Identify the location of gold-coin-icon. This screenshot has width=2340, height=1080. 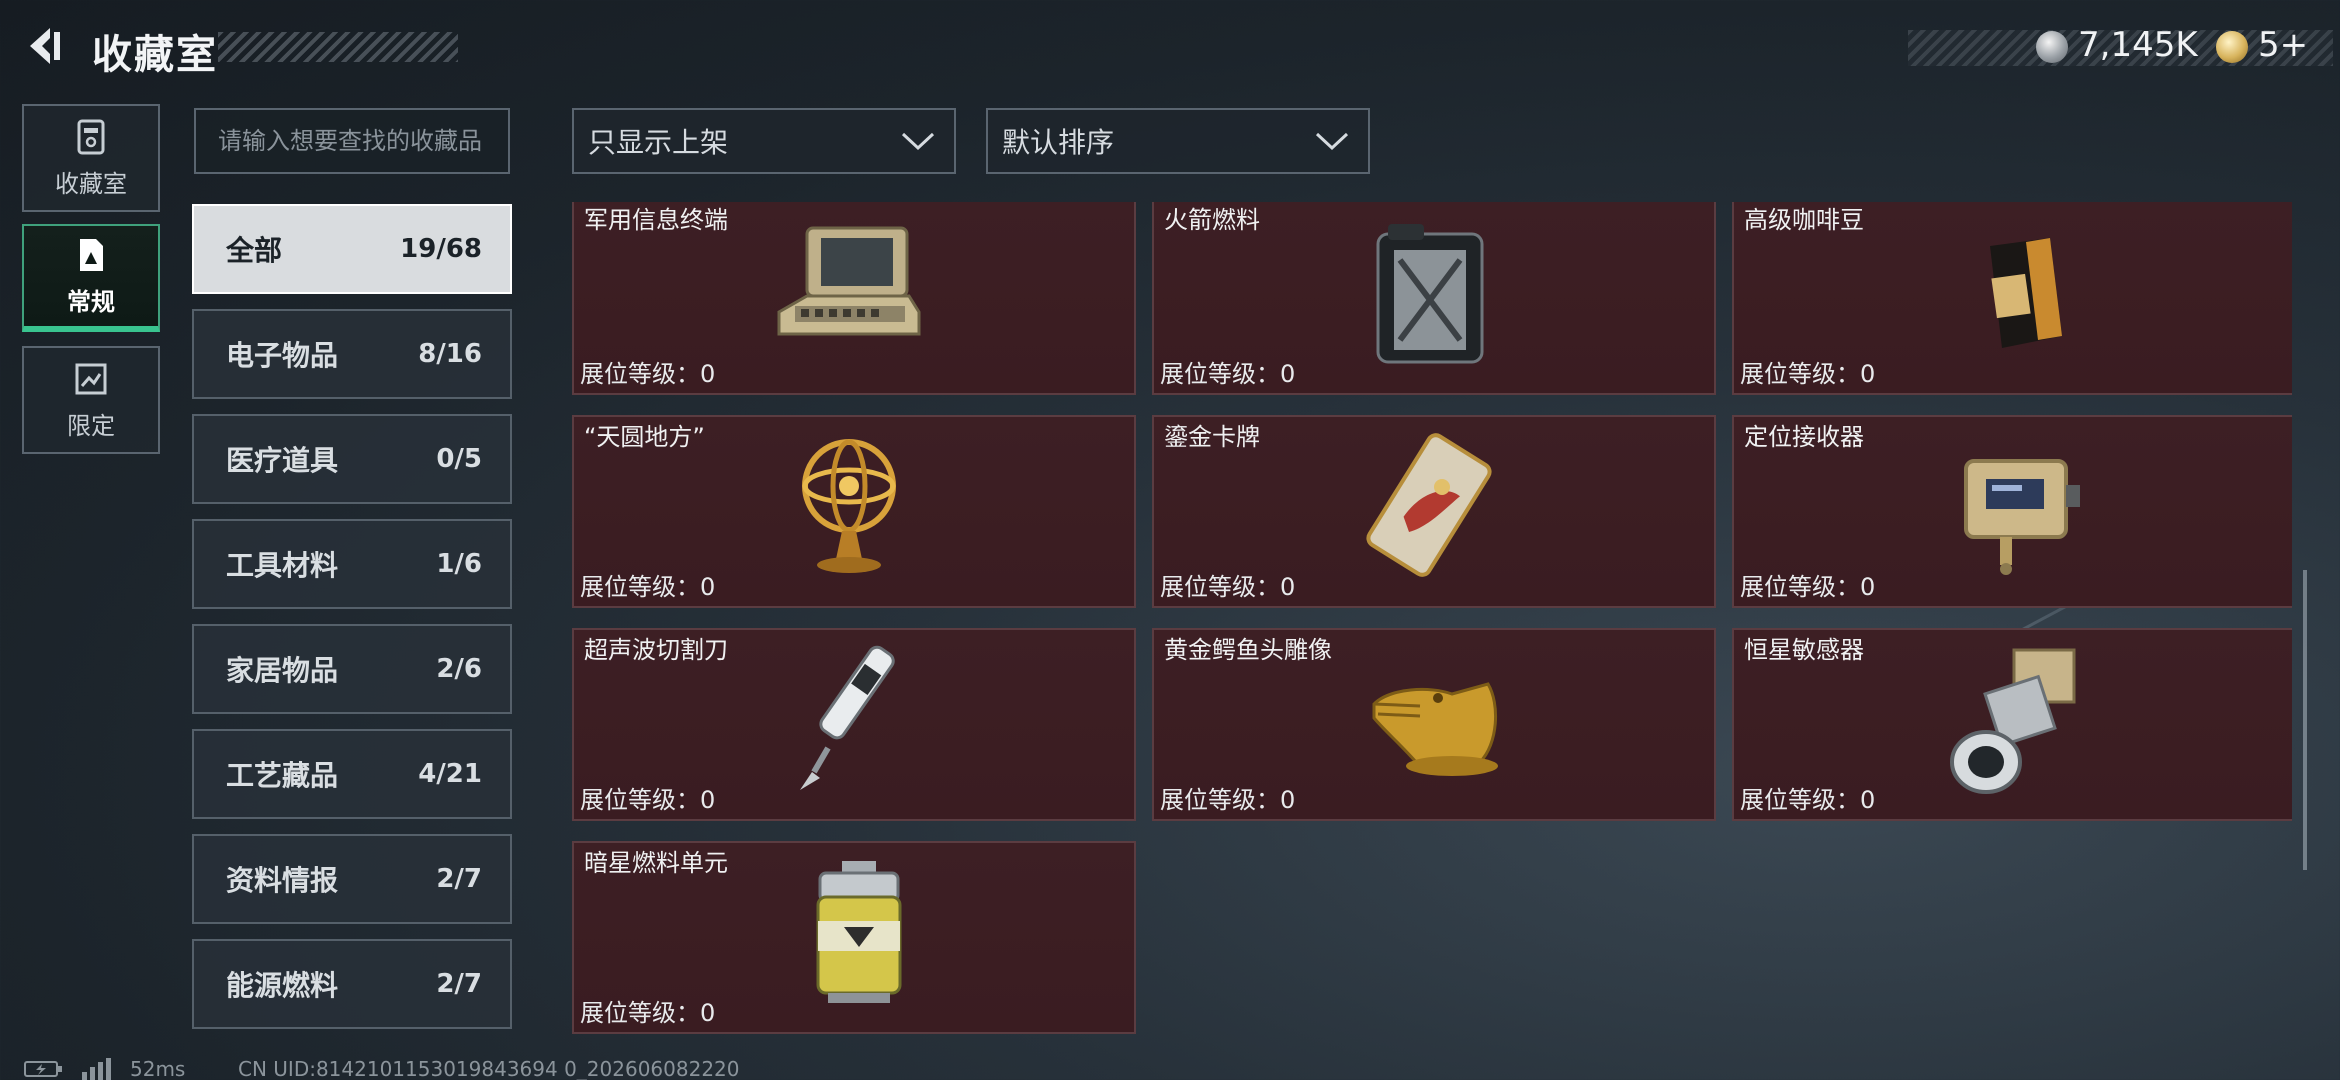
(2232, 47).